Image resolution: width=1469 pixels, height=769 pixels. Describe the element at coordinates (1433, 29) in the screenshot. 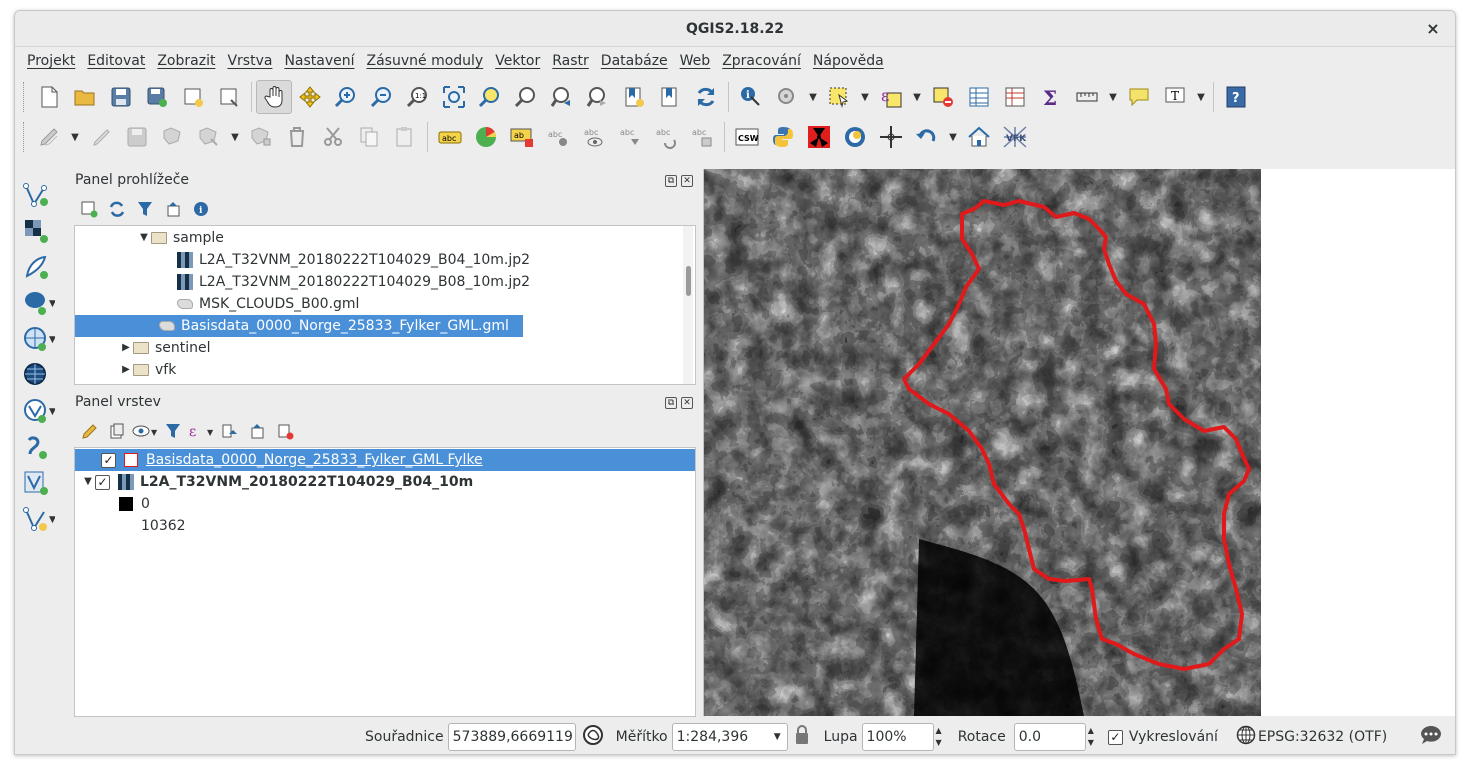

I see `close-button: ×` at that location.